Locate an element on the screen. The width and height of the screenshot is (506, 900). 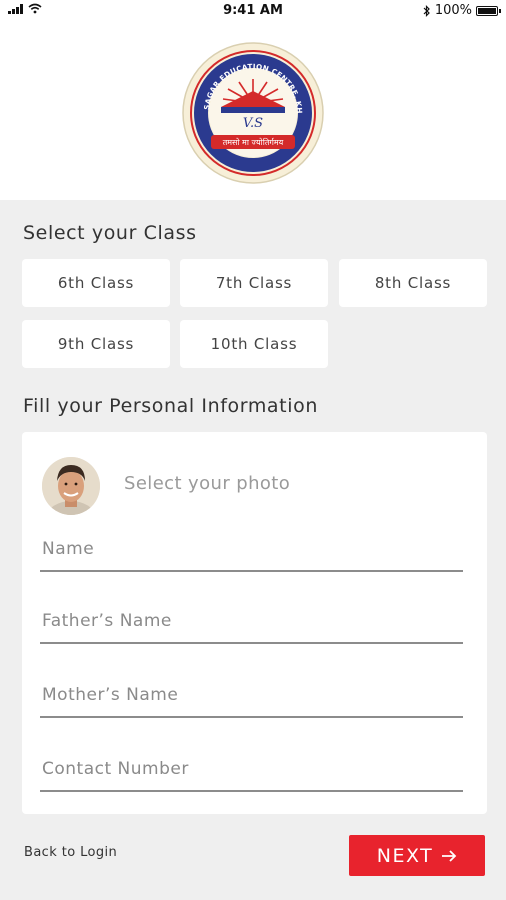
logo-motto: तमसो मा ज्योतिर्गमय is located at coordinates (253, 142).